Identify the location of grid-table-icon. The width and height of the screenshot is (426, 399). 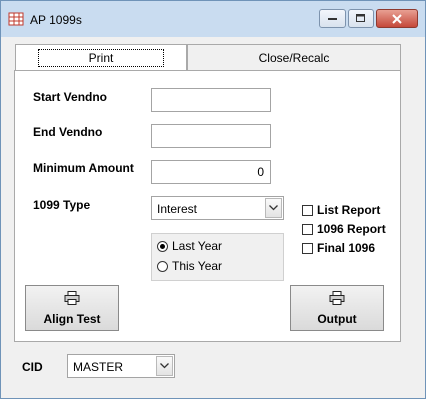
(16, 19).